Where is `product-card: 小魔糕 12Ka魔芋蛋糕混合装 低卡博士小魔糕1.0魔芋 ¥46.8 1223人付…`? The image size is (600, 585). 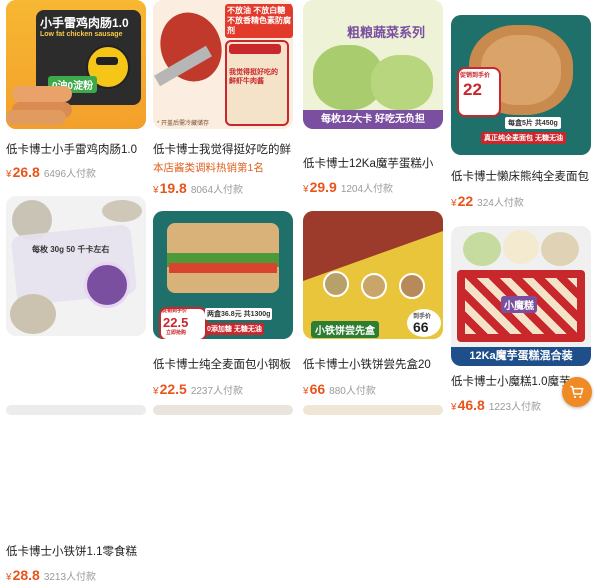 product-card: 小魔糕 12Ka魔芋蛋糕混合装 低卡博士小魔糕1.0魔芋 ¥46.8 1223人付… is located at coordinates (523, 319).